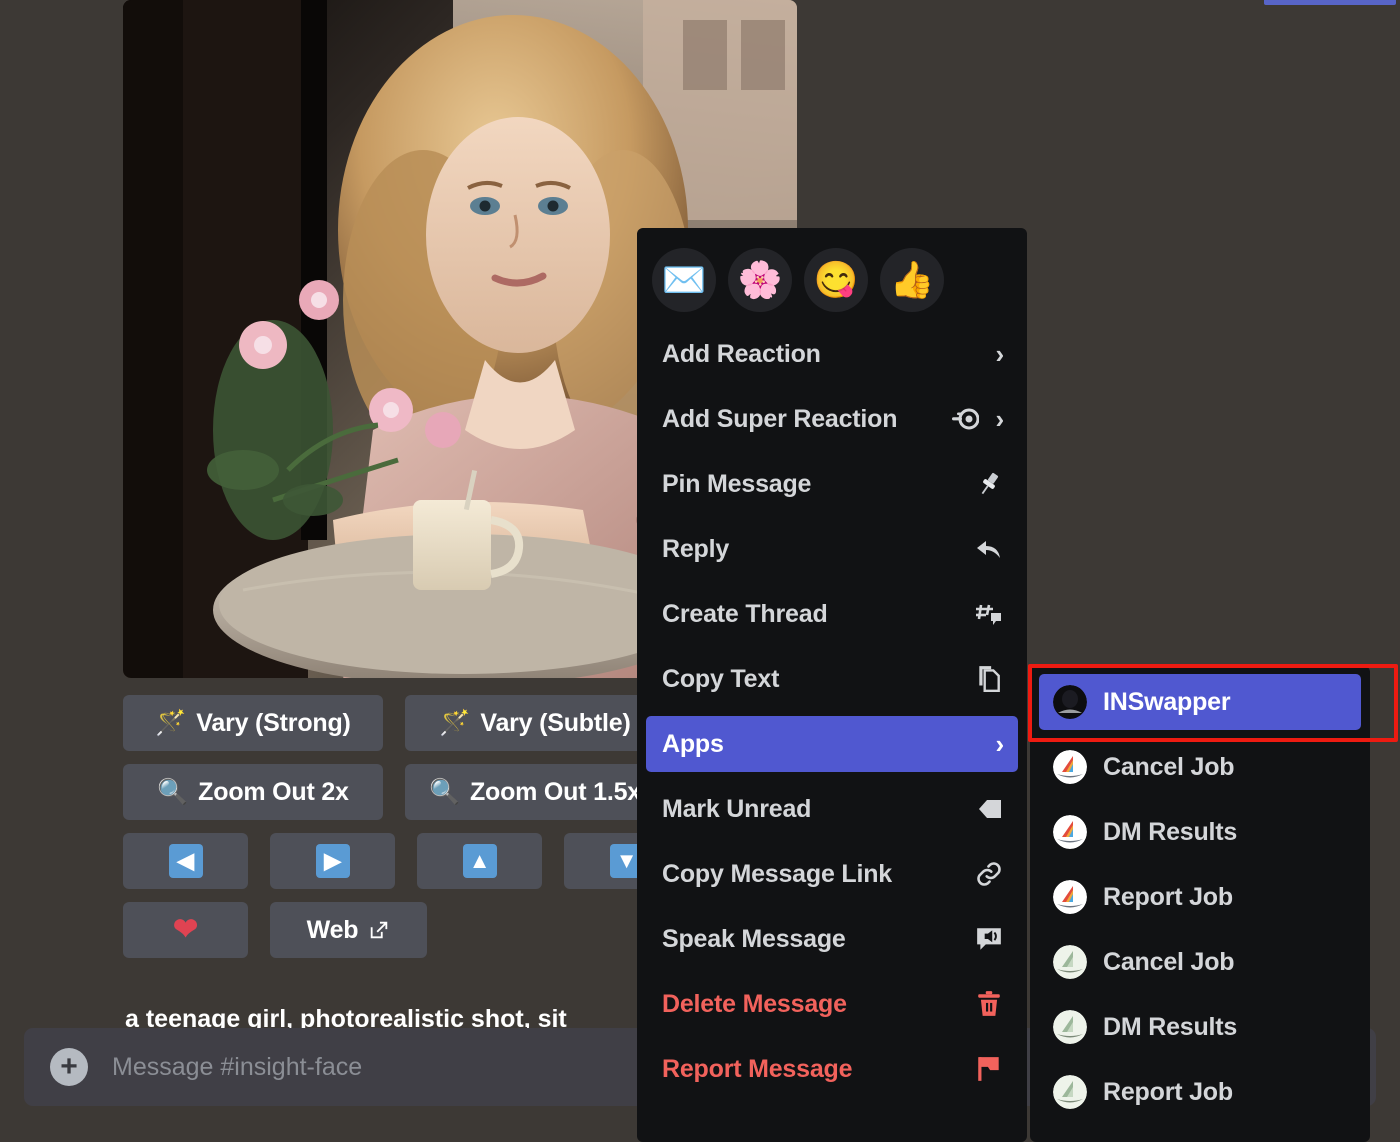  I want to click on reply-arrow-icon, so click(989, 549).